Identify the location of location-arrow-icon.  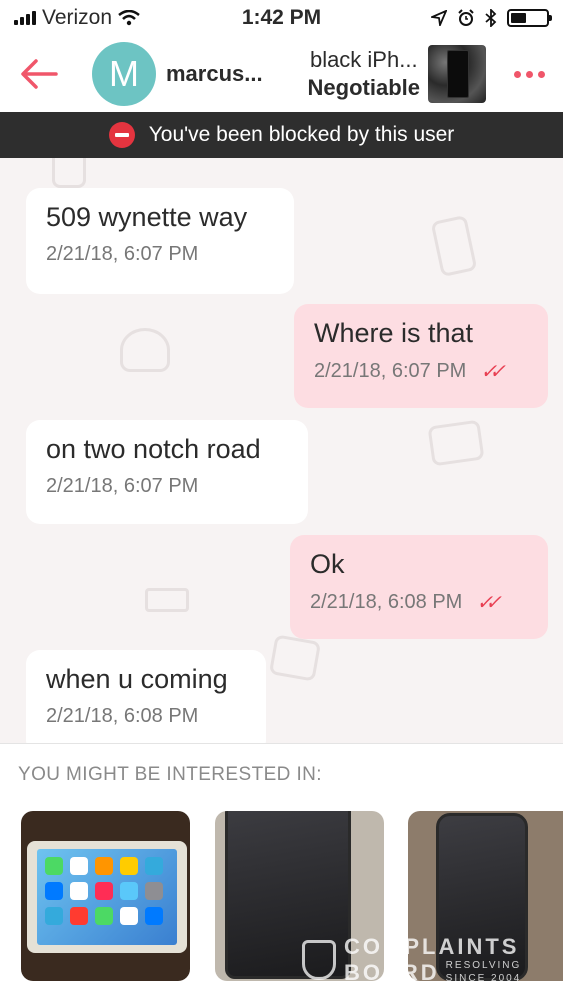
(439, 18).